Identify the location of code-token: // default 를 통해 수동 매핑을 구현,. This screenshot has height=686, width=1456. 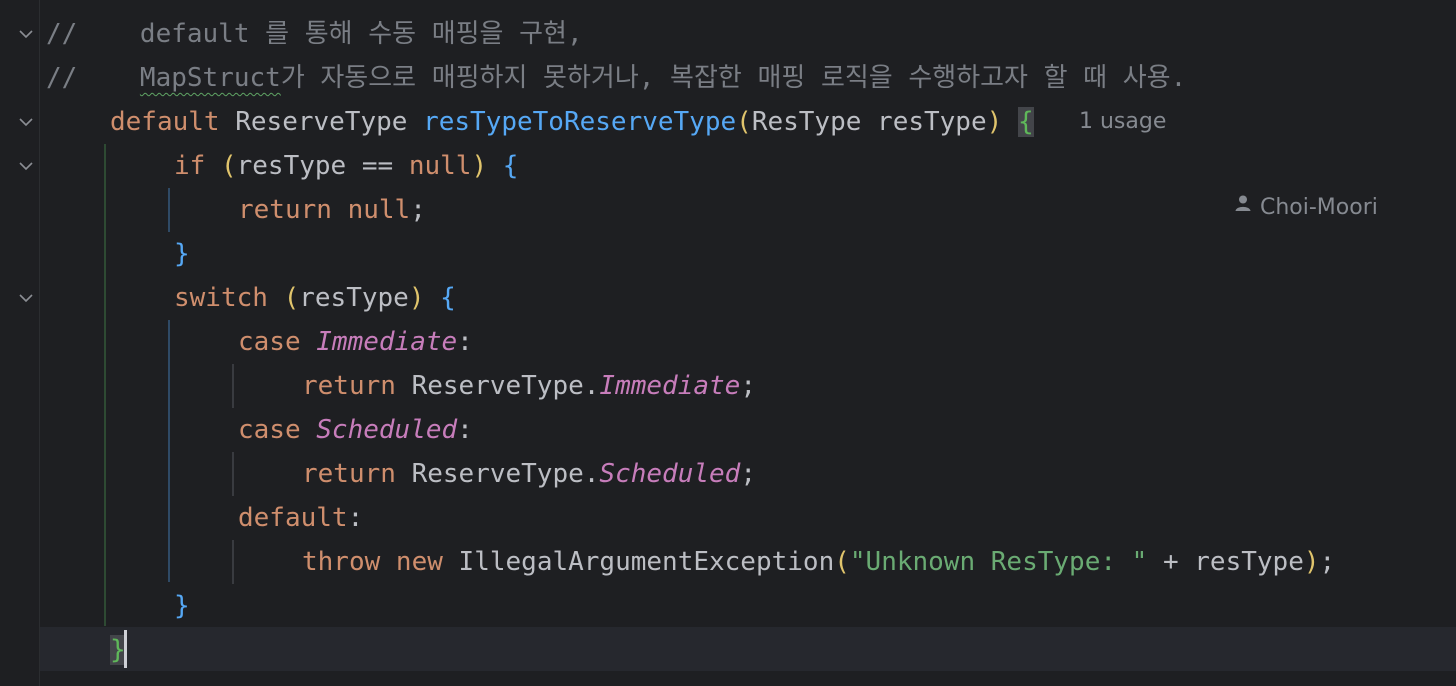
(314, 34).